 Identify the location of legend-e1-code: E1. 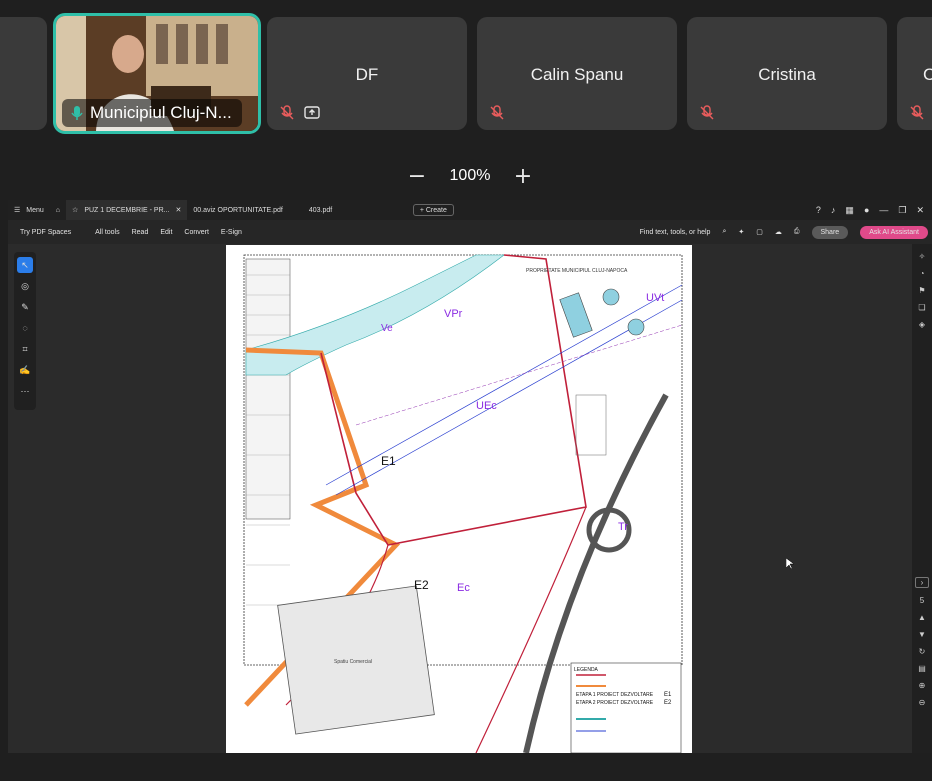
(668, 695).